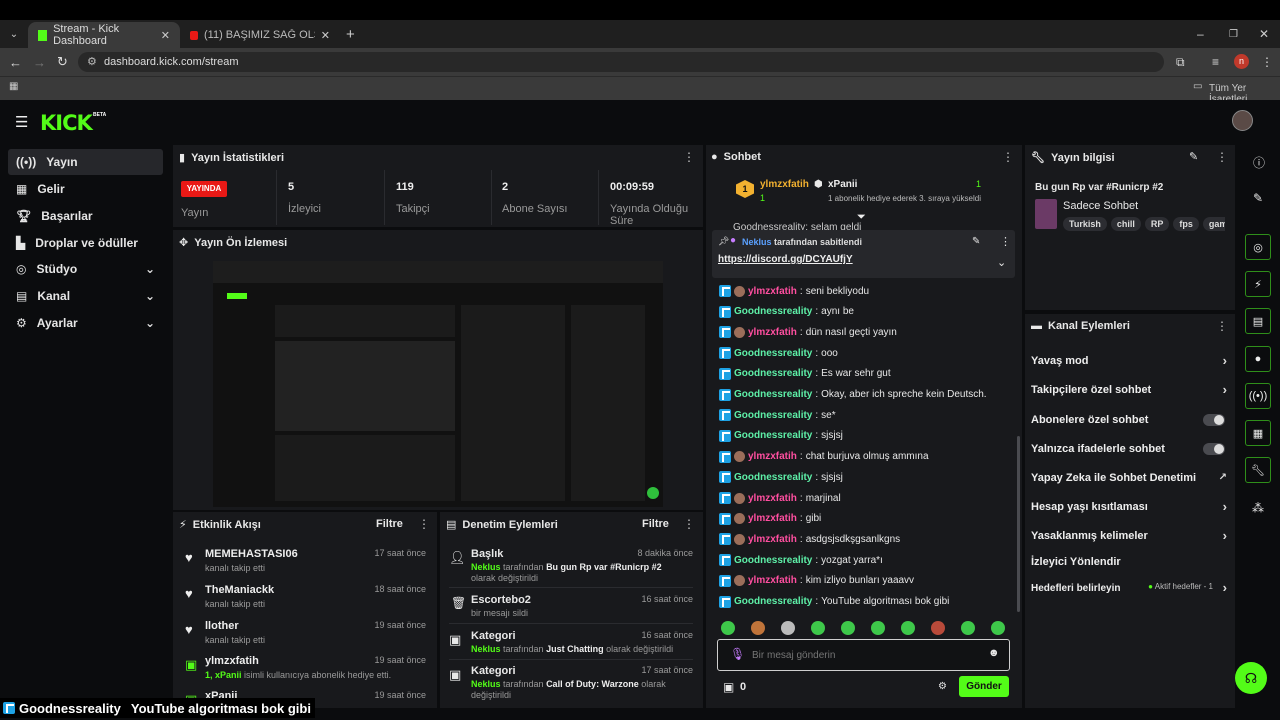  I want to click on stats-menu-icon: ⋮, so click(689, 157).